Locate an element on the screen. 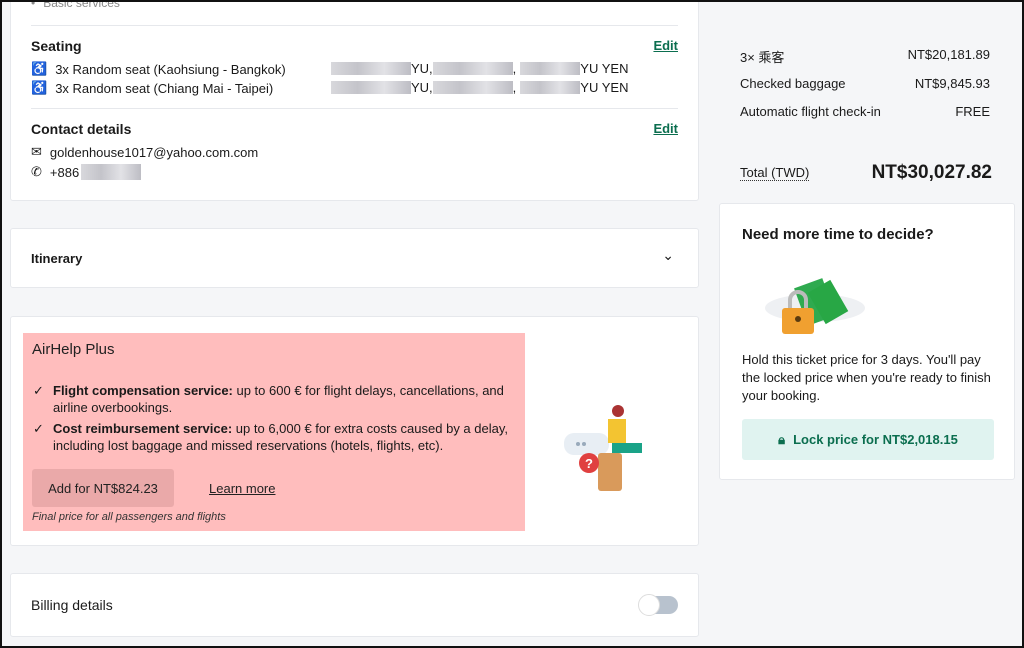 This screenshot has width=1024, height=648. price-value: NT$20,181.89 is located at coordinates (948, 54).